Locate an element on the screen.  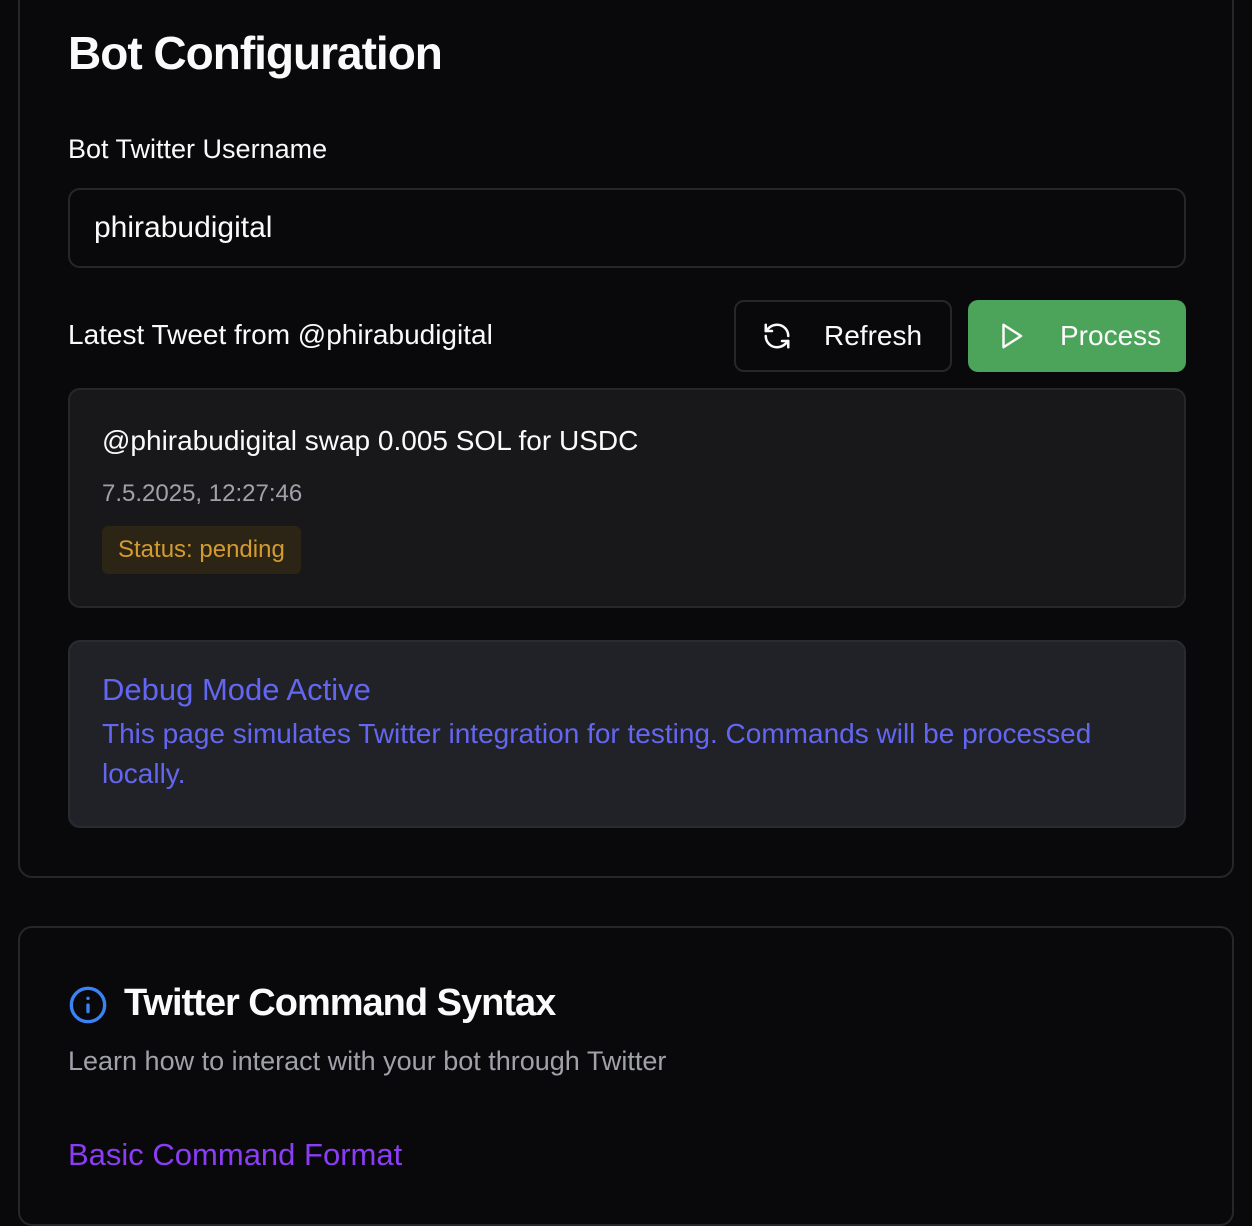
process-button-label: Process is located at coordinates (1111, 335).